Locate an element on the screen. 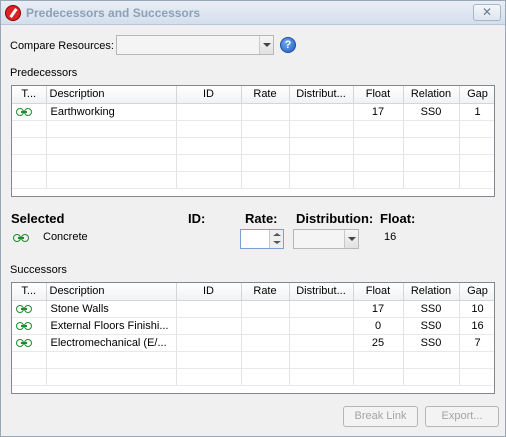 The height and width of the screenshot is (437, 506). table-row: Earthworking 17 SS0 1 is located at coordinates (253, 112).